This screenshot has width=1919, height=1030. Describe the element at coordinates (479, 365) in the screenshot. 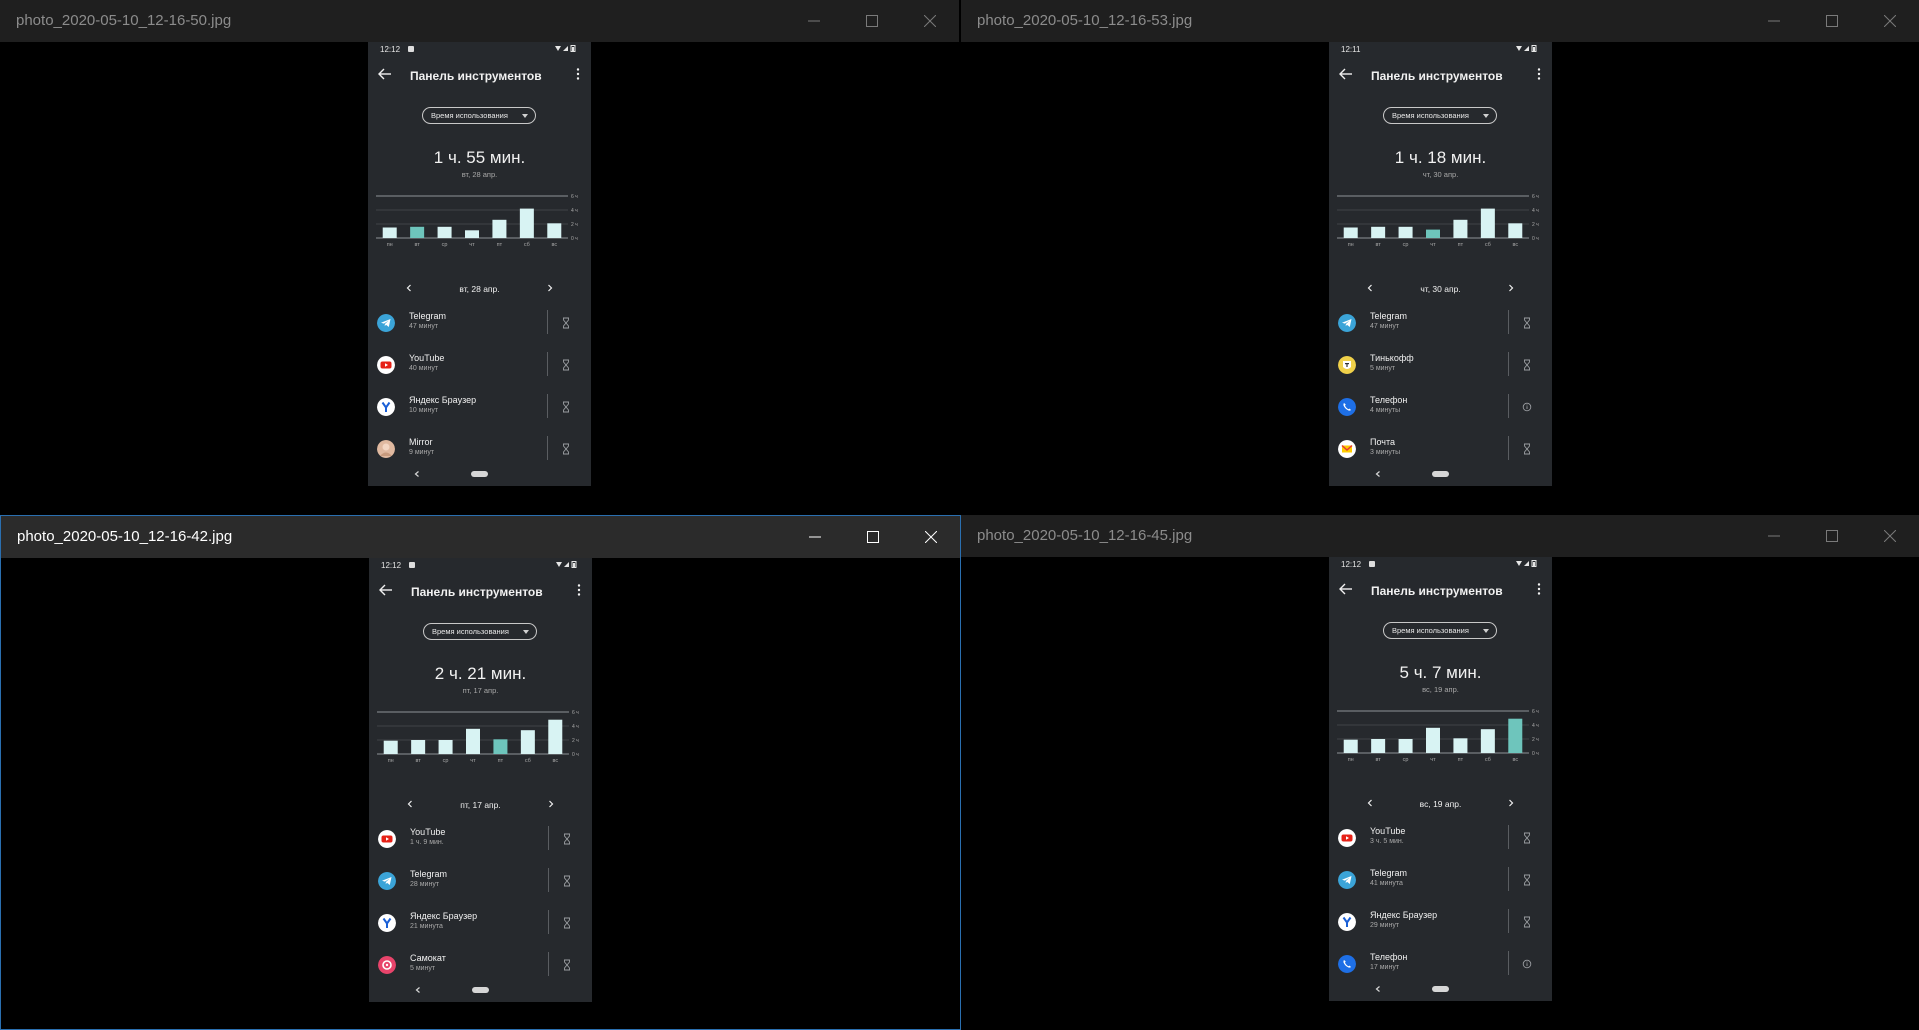

I see `app-usage-row: YouTube 40 минут` at that location.